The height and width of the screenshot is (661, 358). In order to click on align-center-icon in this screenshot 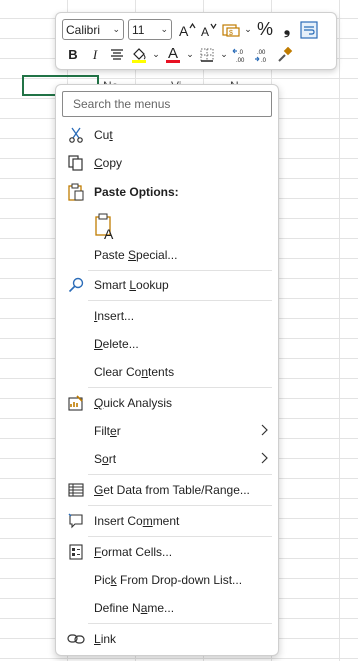, I will do `click(117, 54)`.